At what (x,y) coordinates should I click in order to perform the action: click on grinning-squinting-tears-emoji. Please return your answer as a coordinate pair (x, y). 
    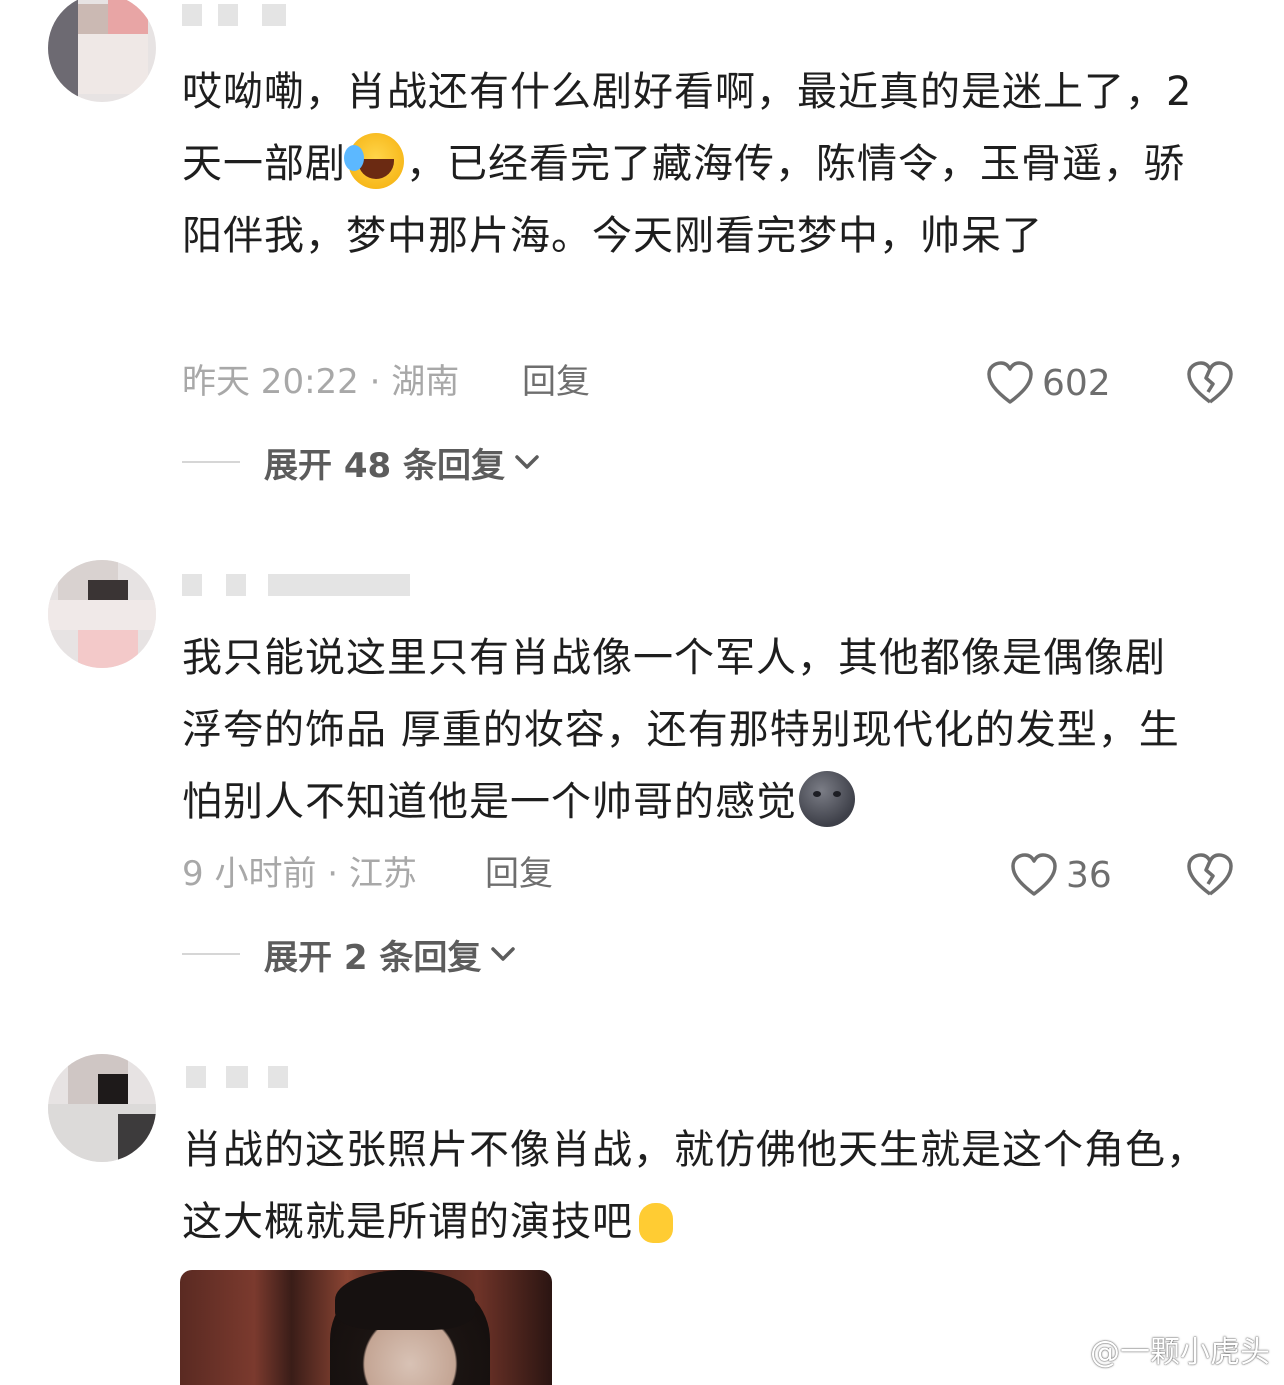
    Looking at the image, I should click on (374, 161).